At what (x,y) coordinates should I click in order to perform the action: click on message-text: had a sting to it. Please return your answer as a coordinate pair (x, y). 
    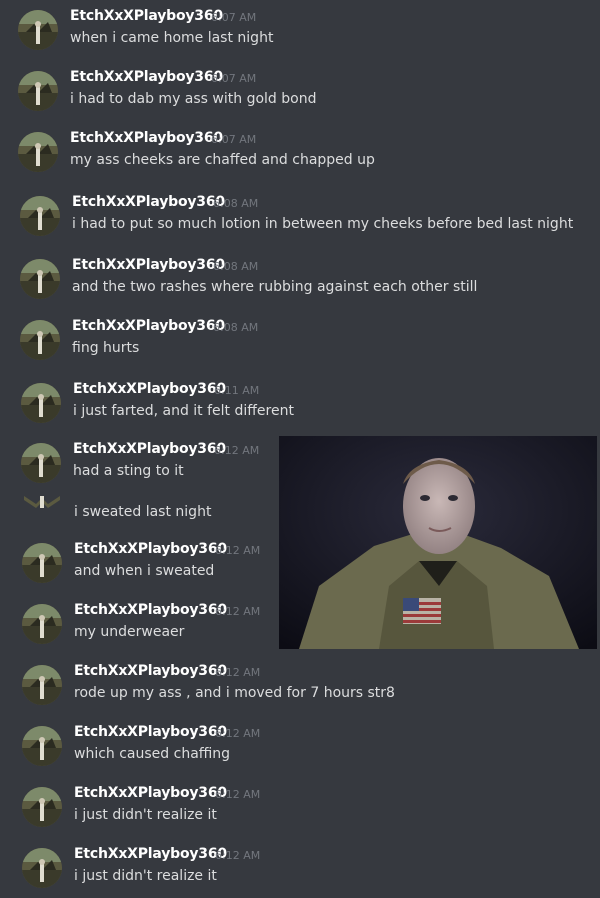
    Looking at the image, I should click on (128, 471).